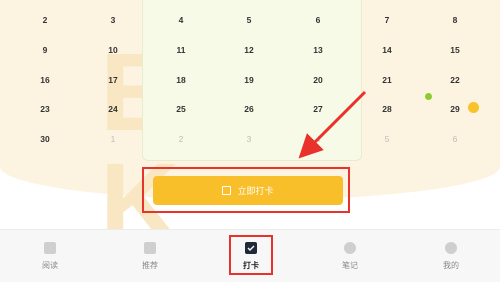 Image resolution: width=500 pixels, height=282 pixels. What do you see at coordinates (113, 20) in the screenshot?
I see `calendar-day: 3` at bounding box center [113, 20].